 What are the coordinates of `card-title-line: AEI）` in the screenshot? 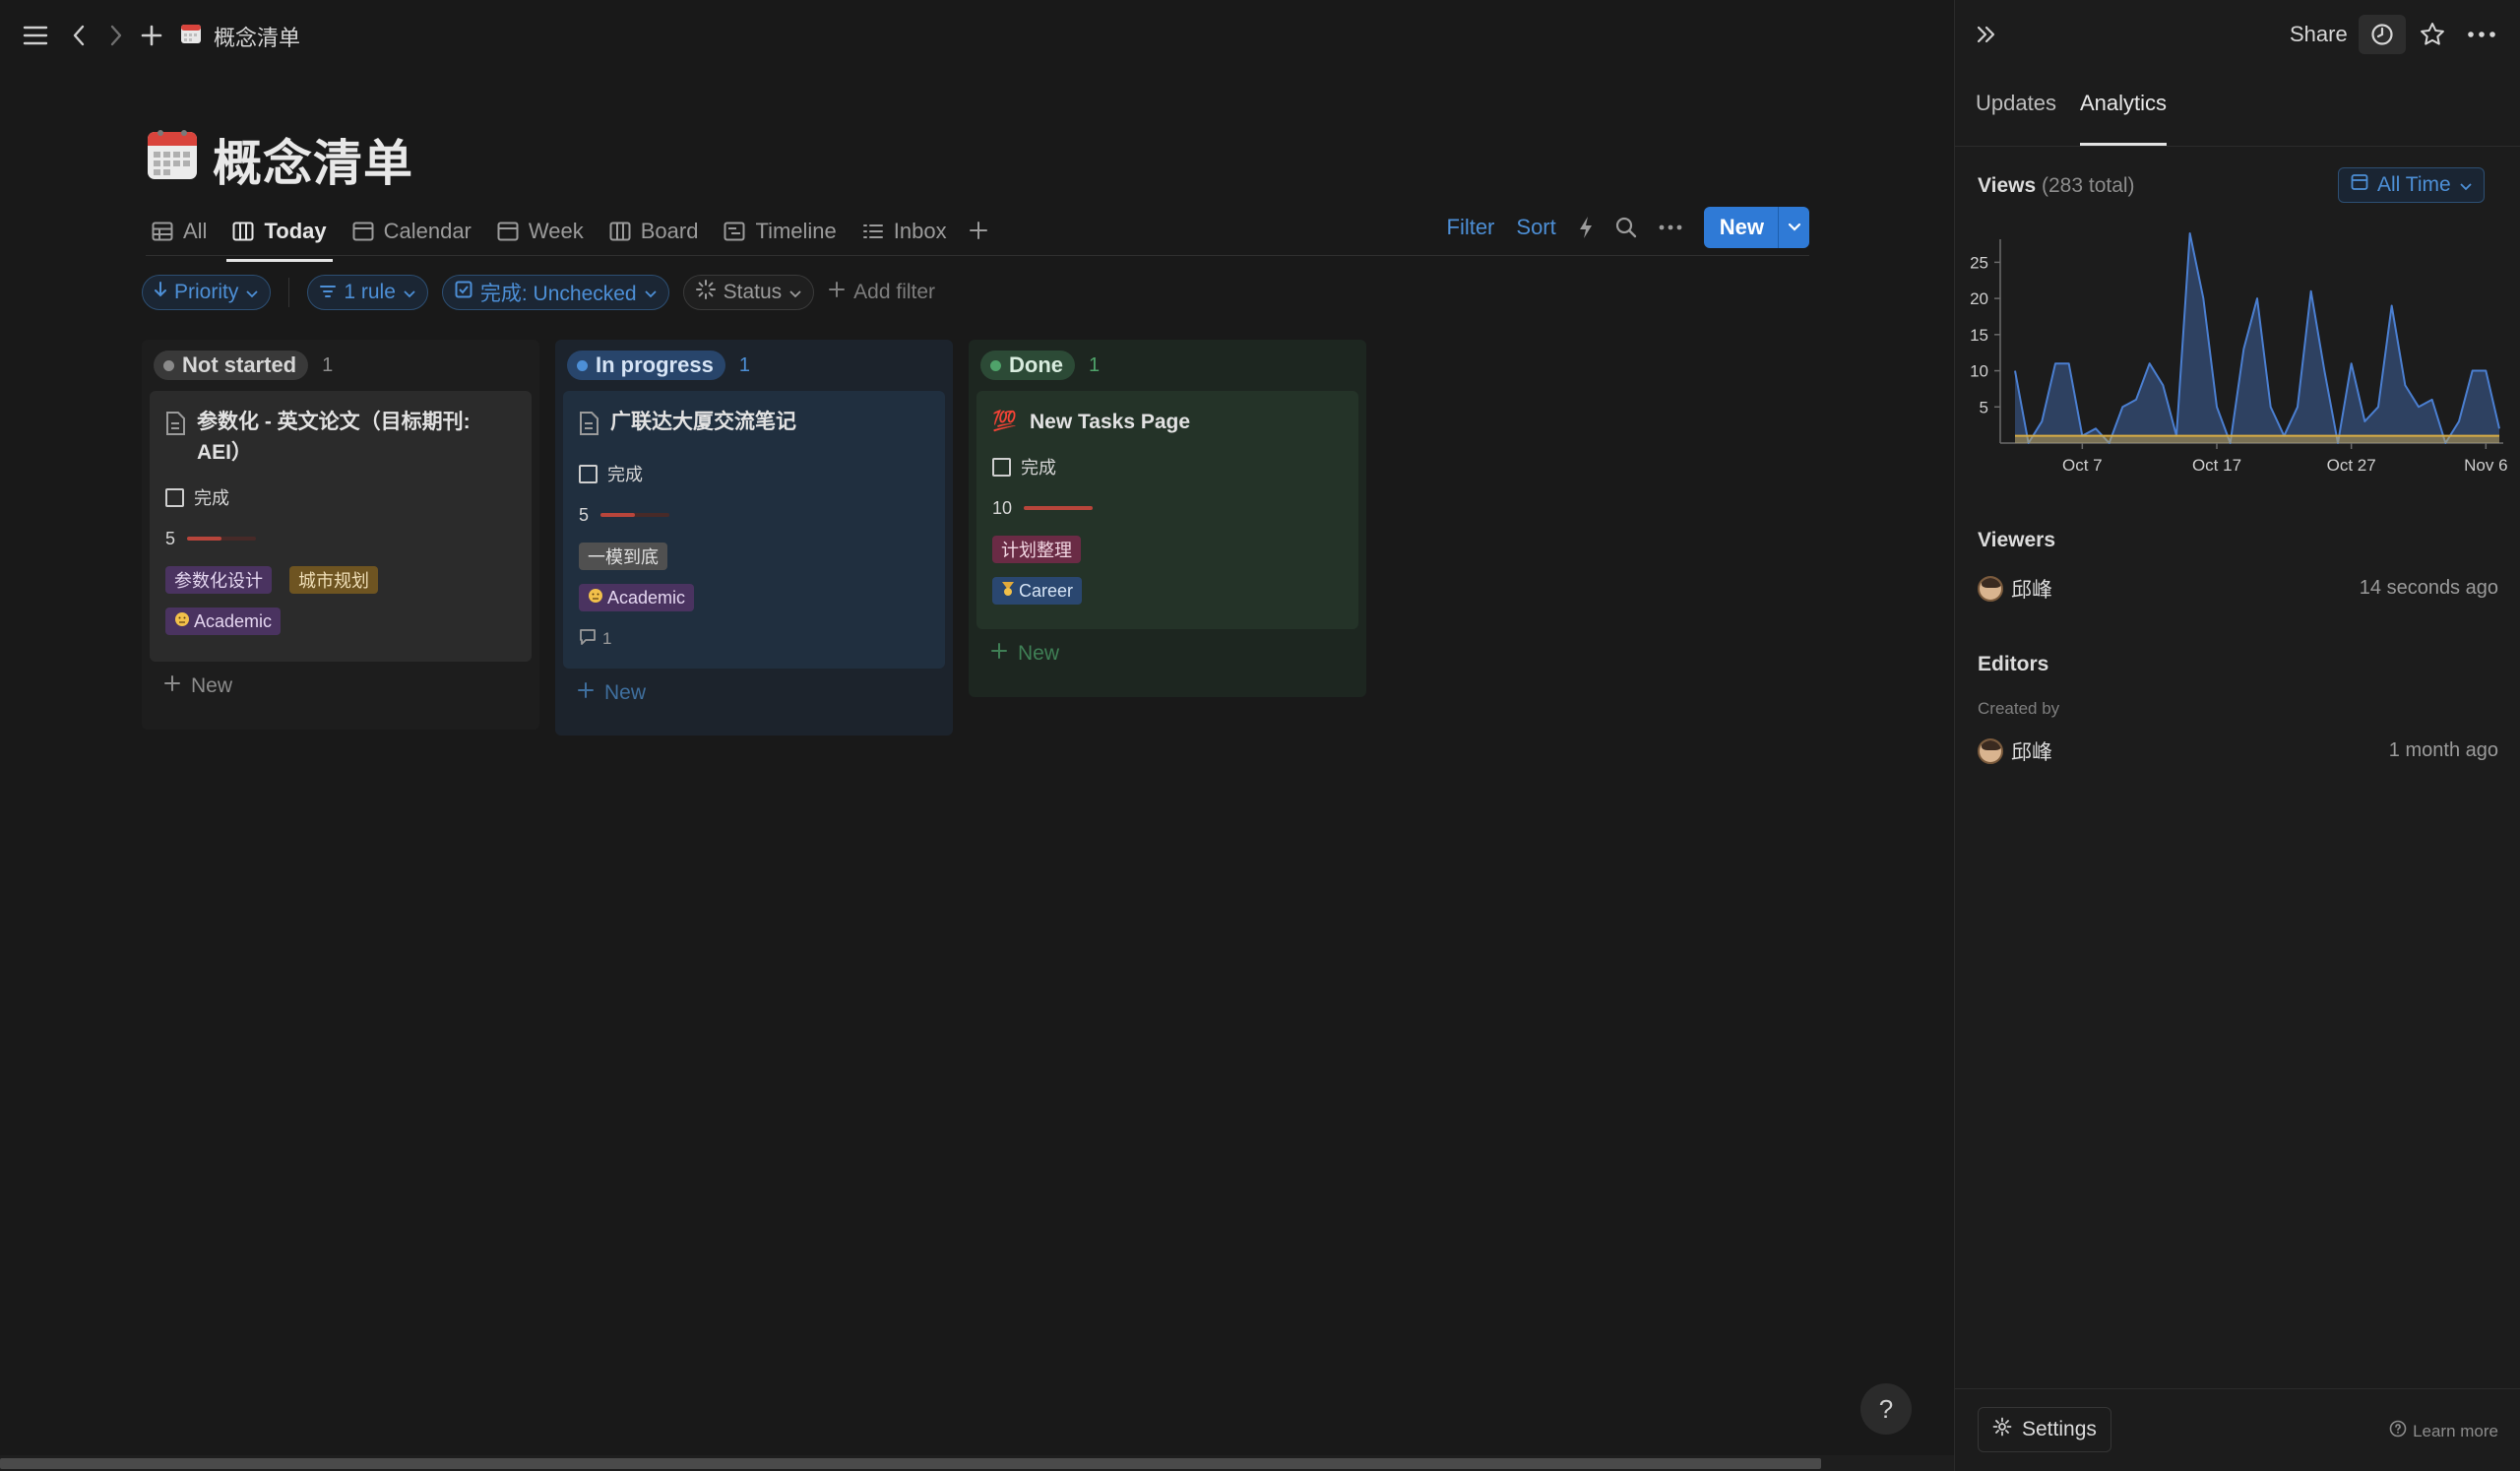 It's located at (225, 452).